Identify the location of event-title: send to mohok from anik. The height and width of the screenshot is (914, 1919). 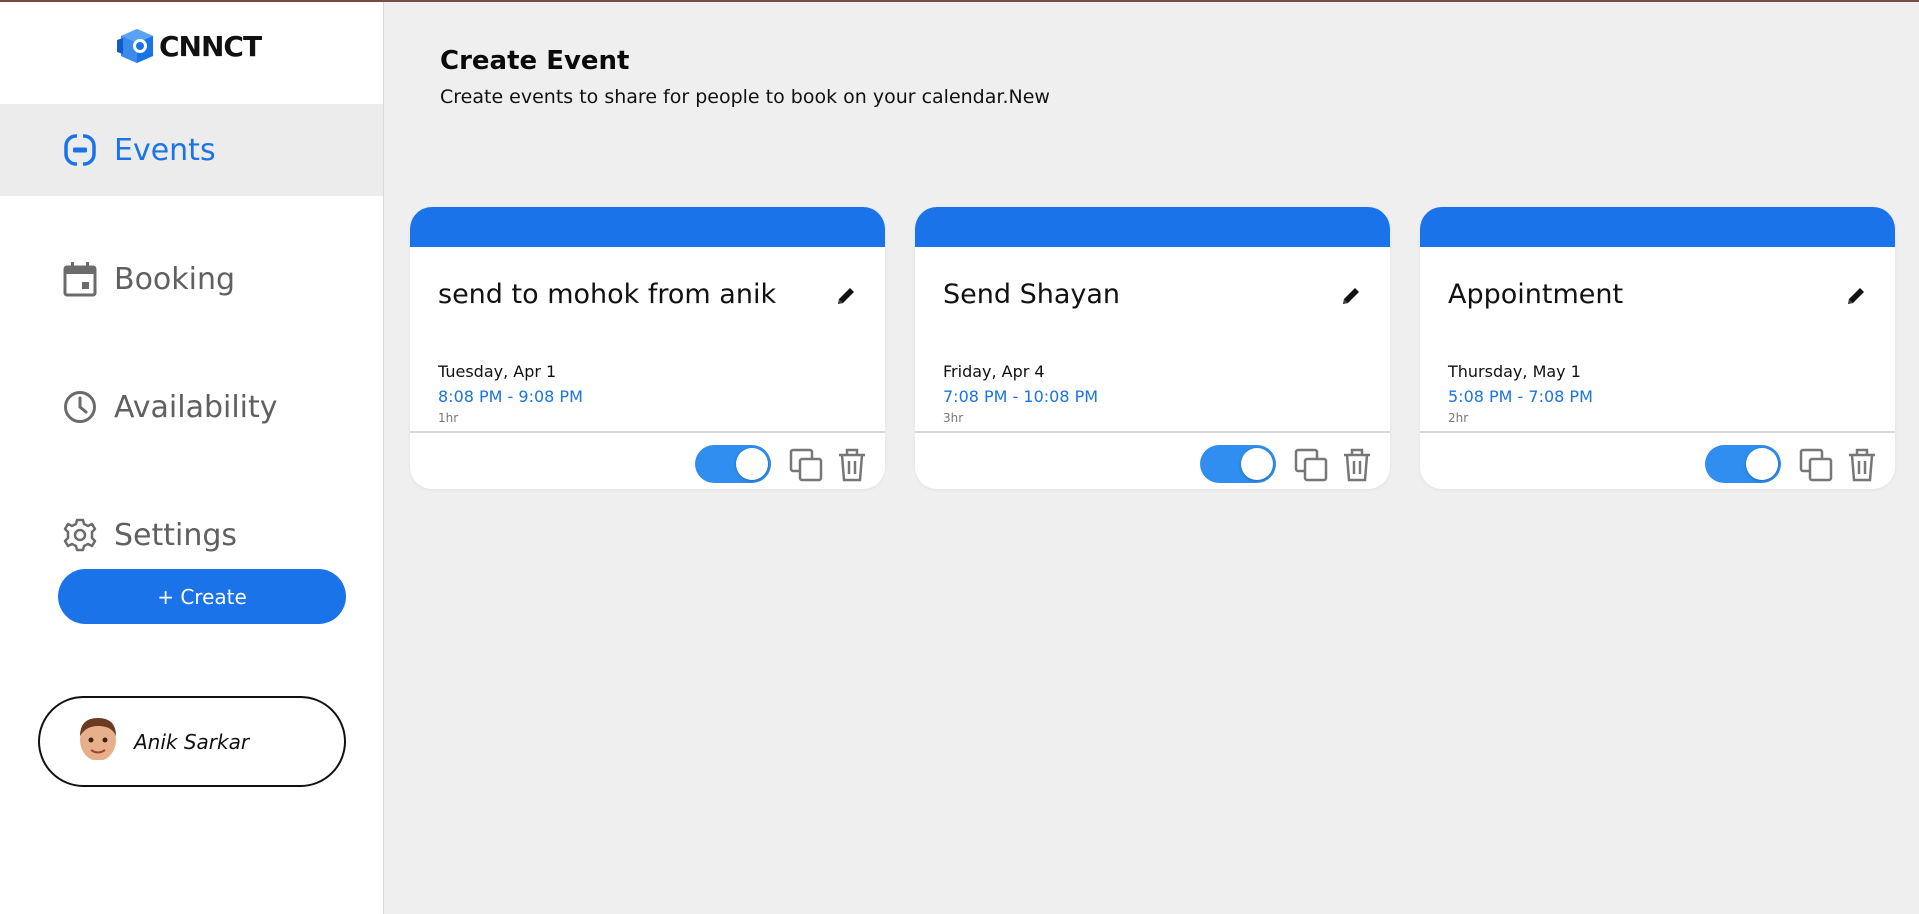
(607, 294).